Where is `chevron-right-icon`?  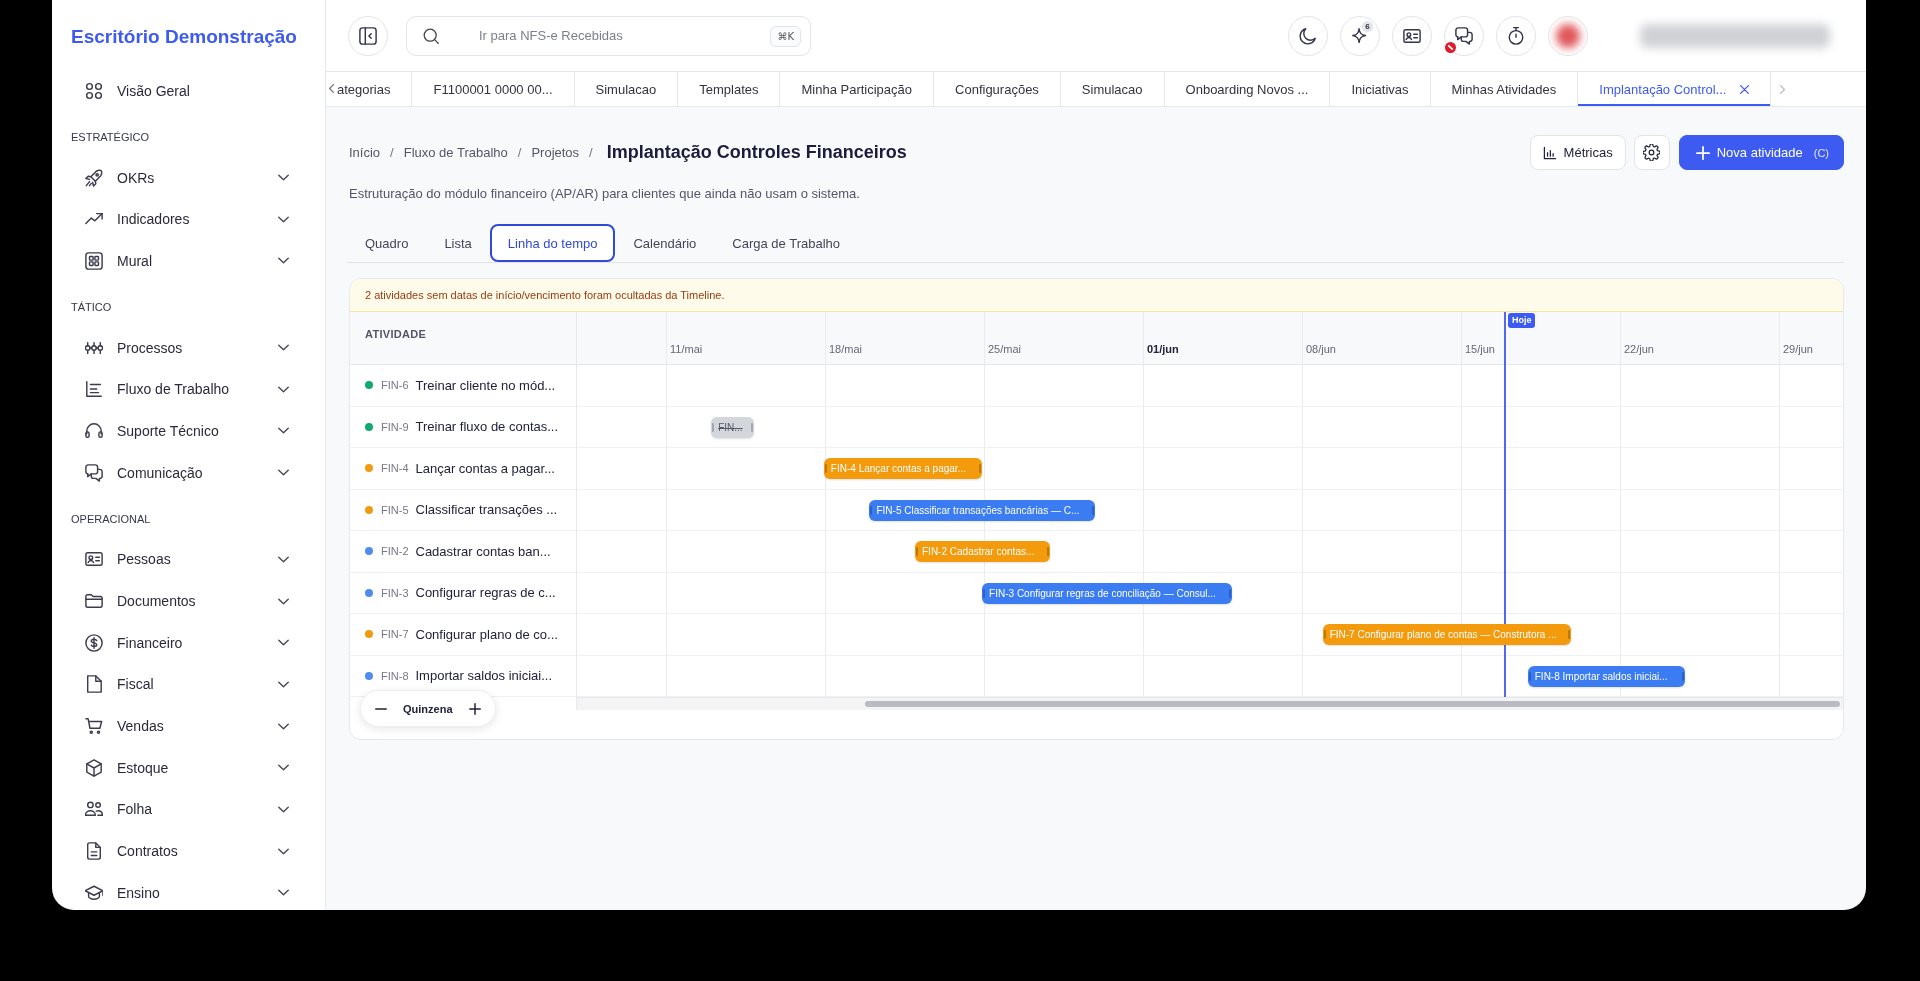 chevron-right-icon is located at coordinates (1783, 89).